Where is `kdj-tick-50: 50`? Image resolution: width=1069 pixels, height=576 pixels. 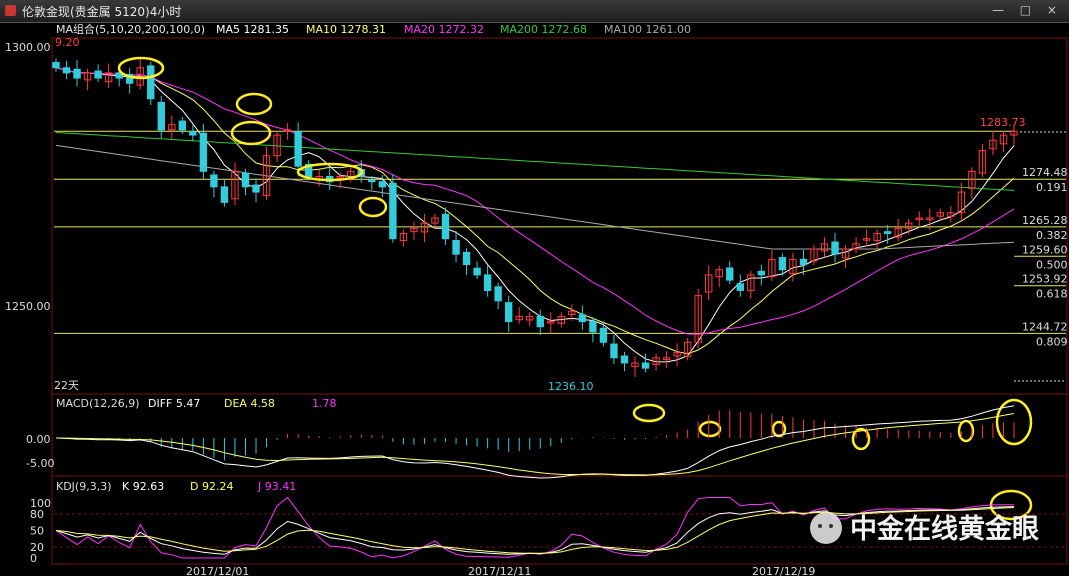
kdj-tick-50: 50 is located at coordinates (37, 531).